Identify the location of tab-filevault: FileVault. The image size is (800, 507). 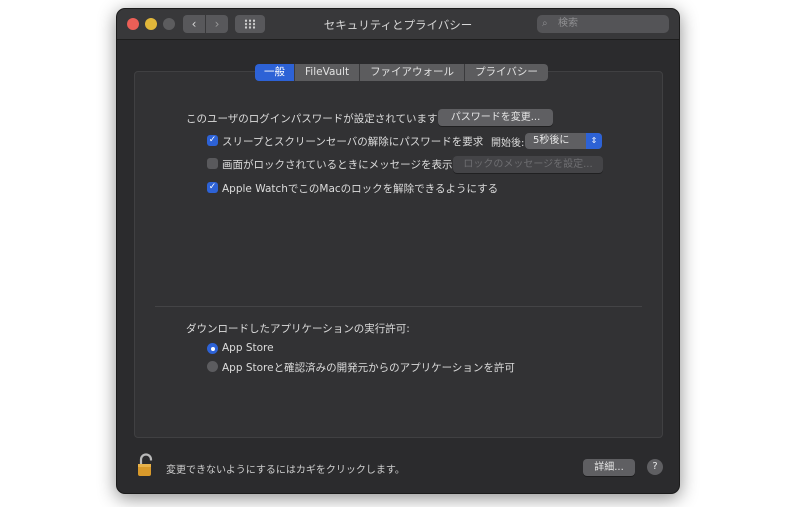
(328, 72).